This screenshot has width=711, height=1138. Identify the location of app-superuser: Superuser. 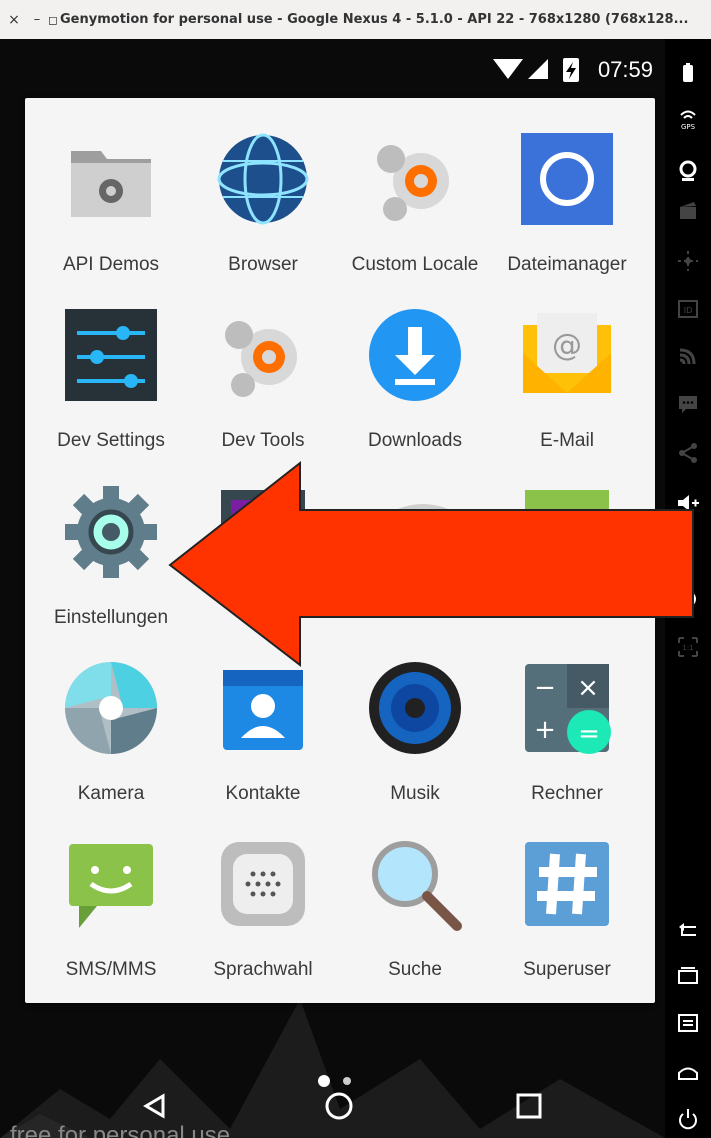
(567, 911).